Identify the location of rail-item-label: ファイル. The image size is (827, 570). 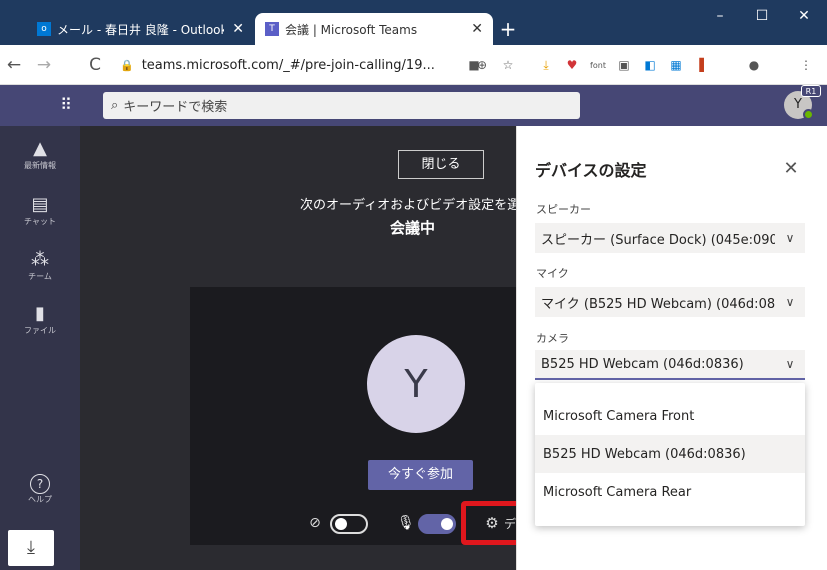
(40, 330).